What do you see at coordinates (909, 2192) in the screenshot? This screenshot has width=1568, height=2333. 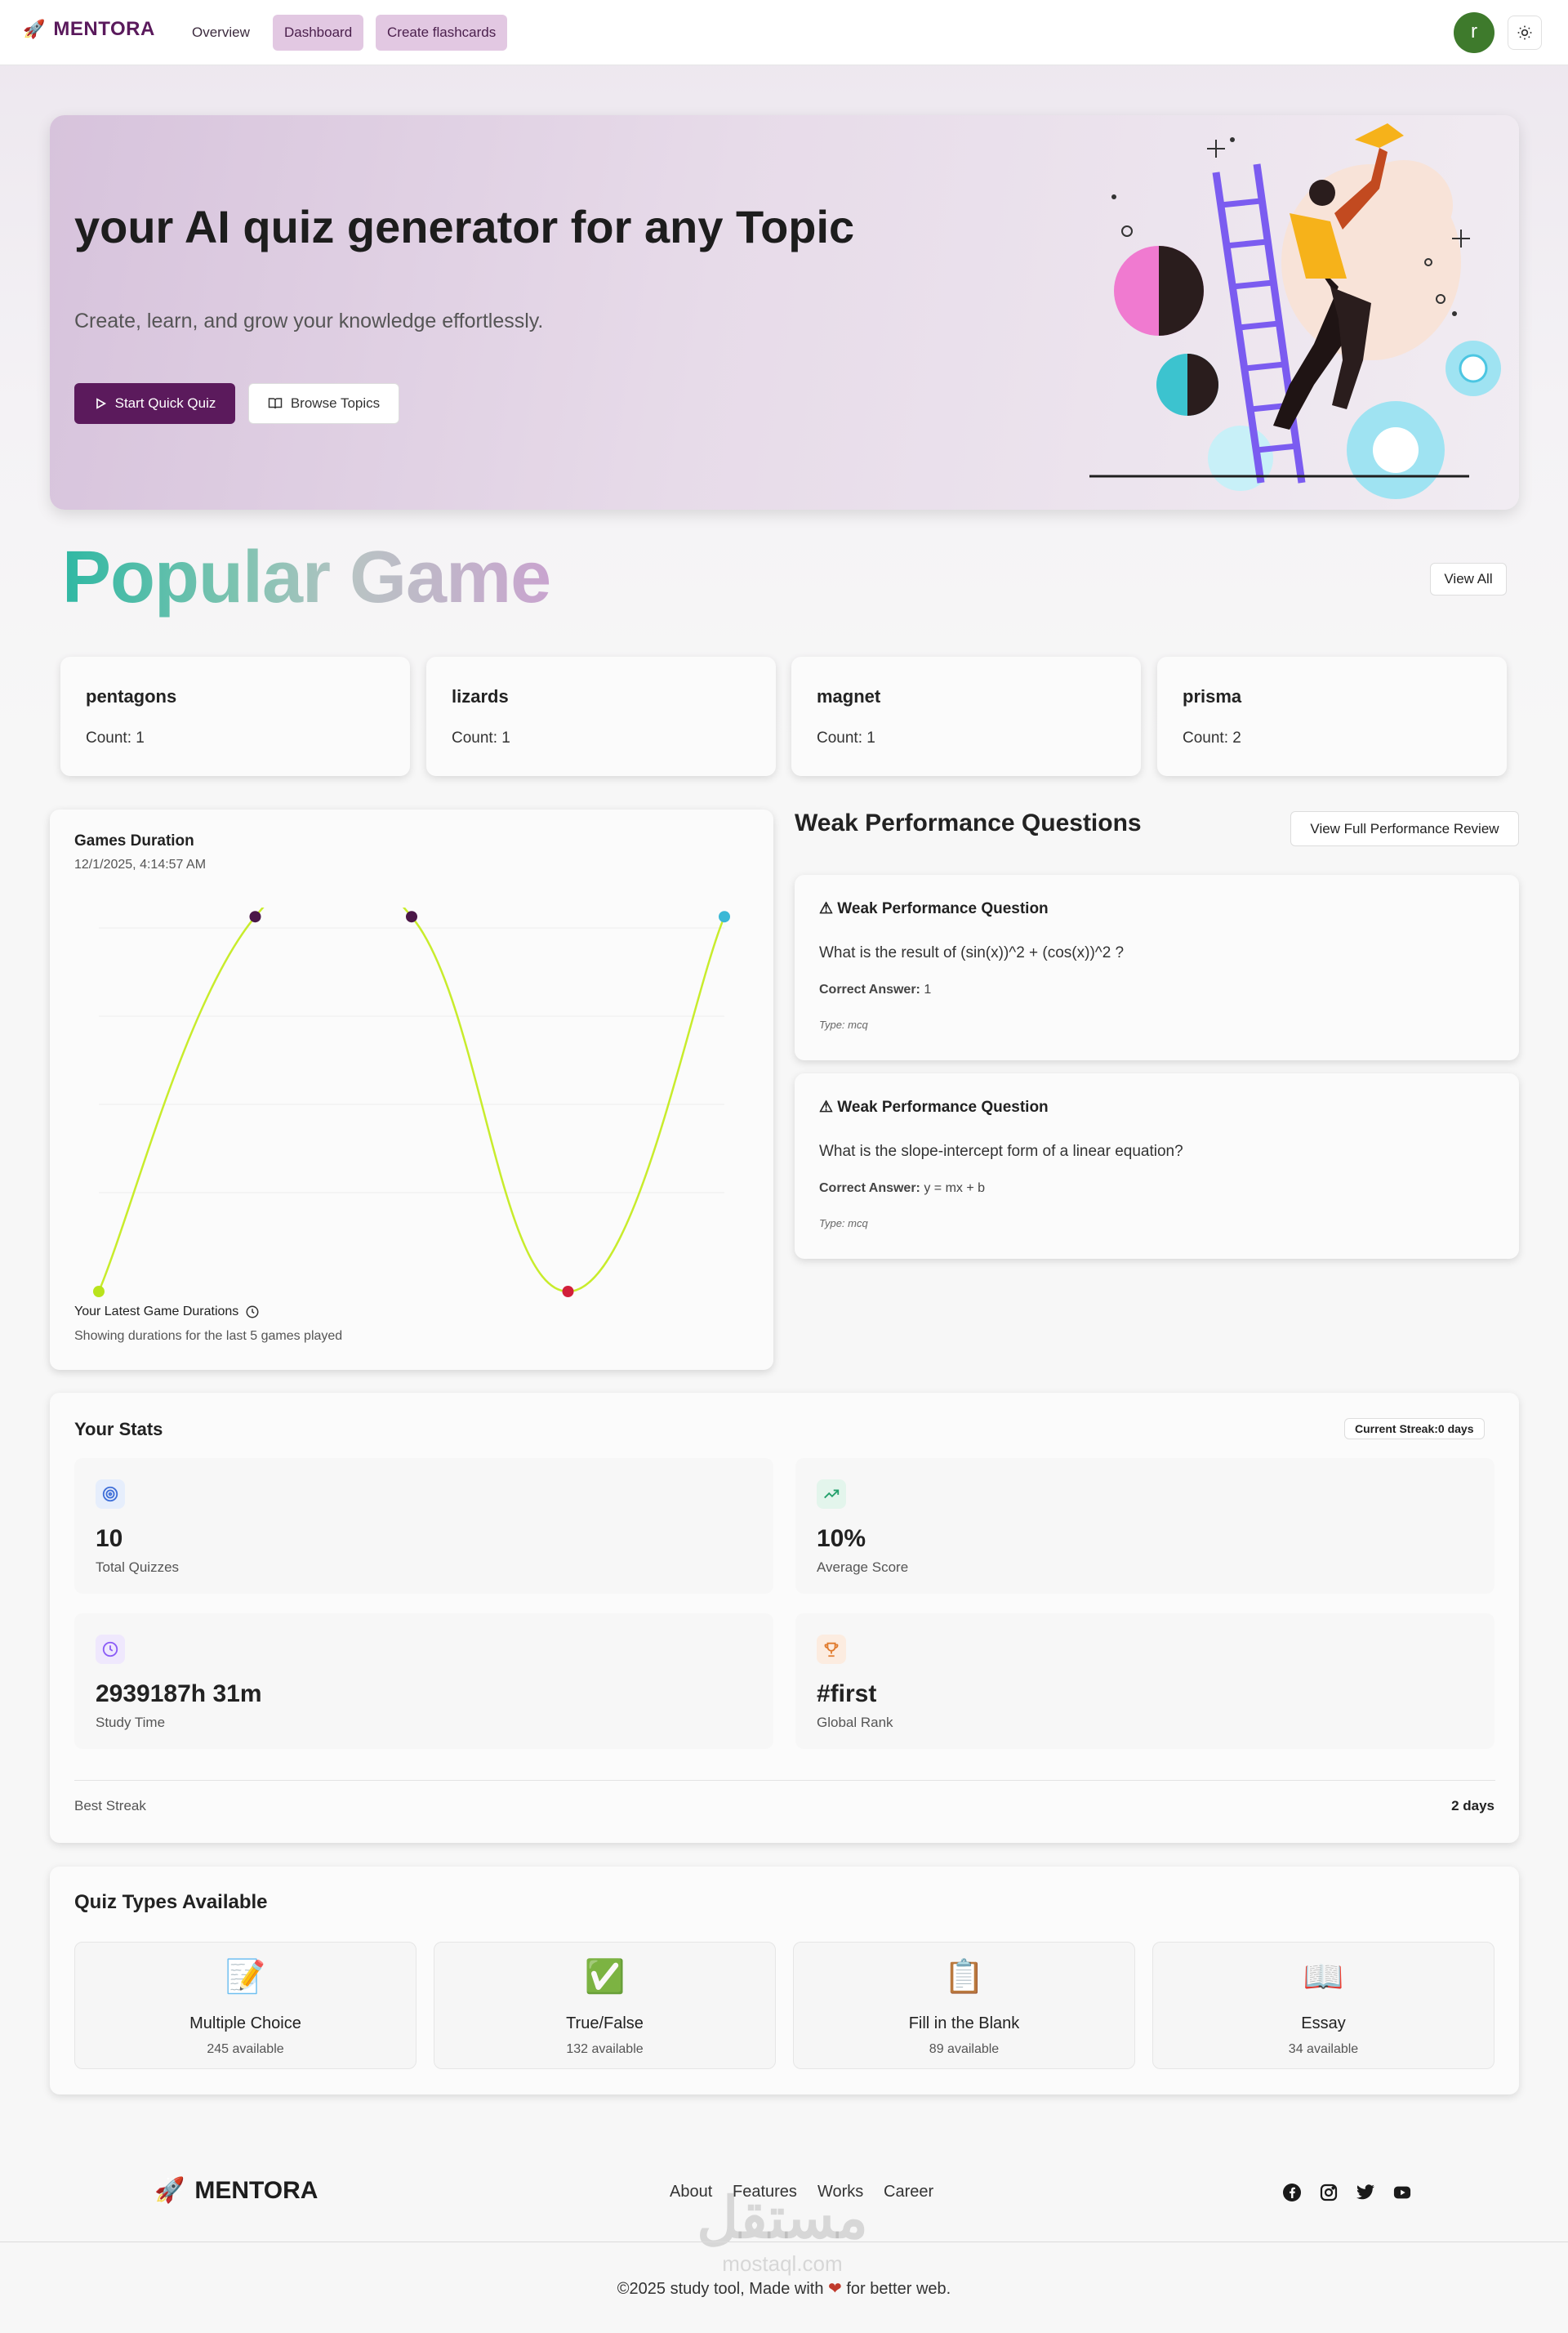 I see `footer-link-career: Career` at bounding box center [909, 2192].